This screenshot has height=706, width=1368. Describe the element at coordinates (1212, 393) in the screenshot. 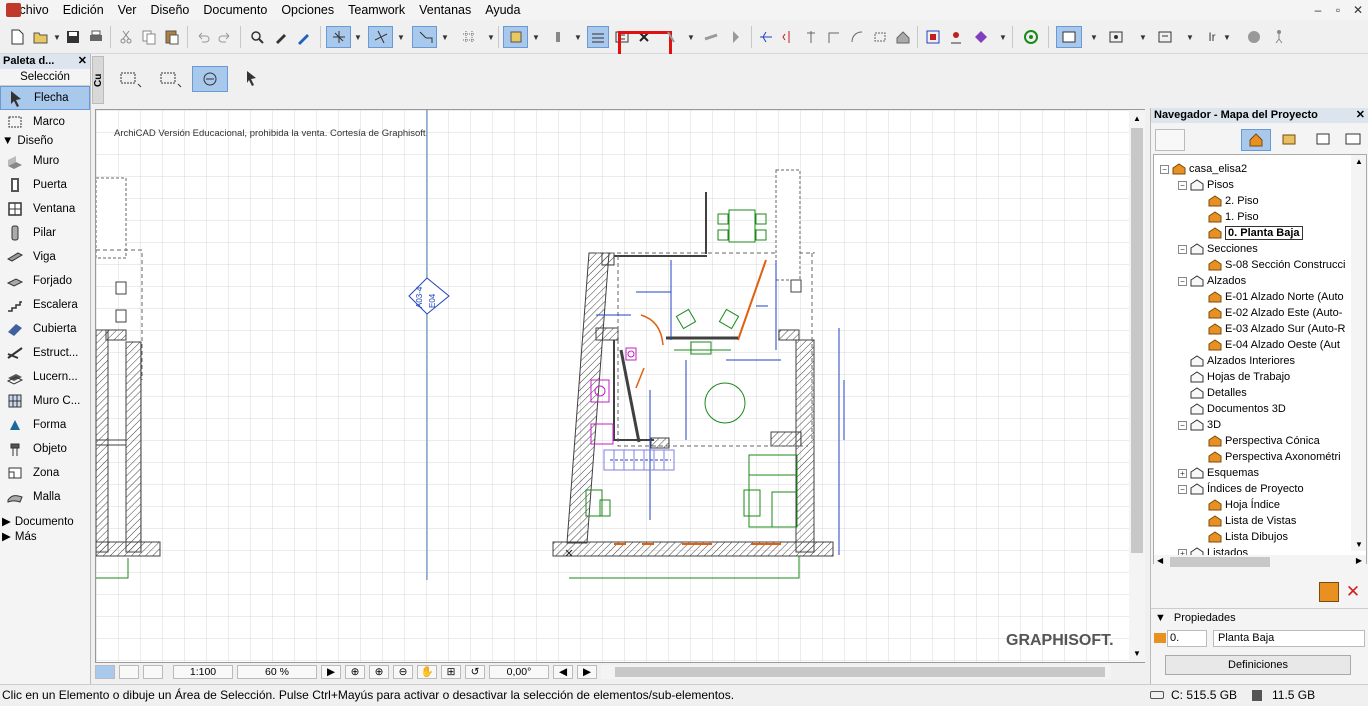

I see `tree-item: Detalles` at that location.